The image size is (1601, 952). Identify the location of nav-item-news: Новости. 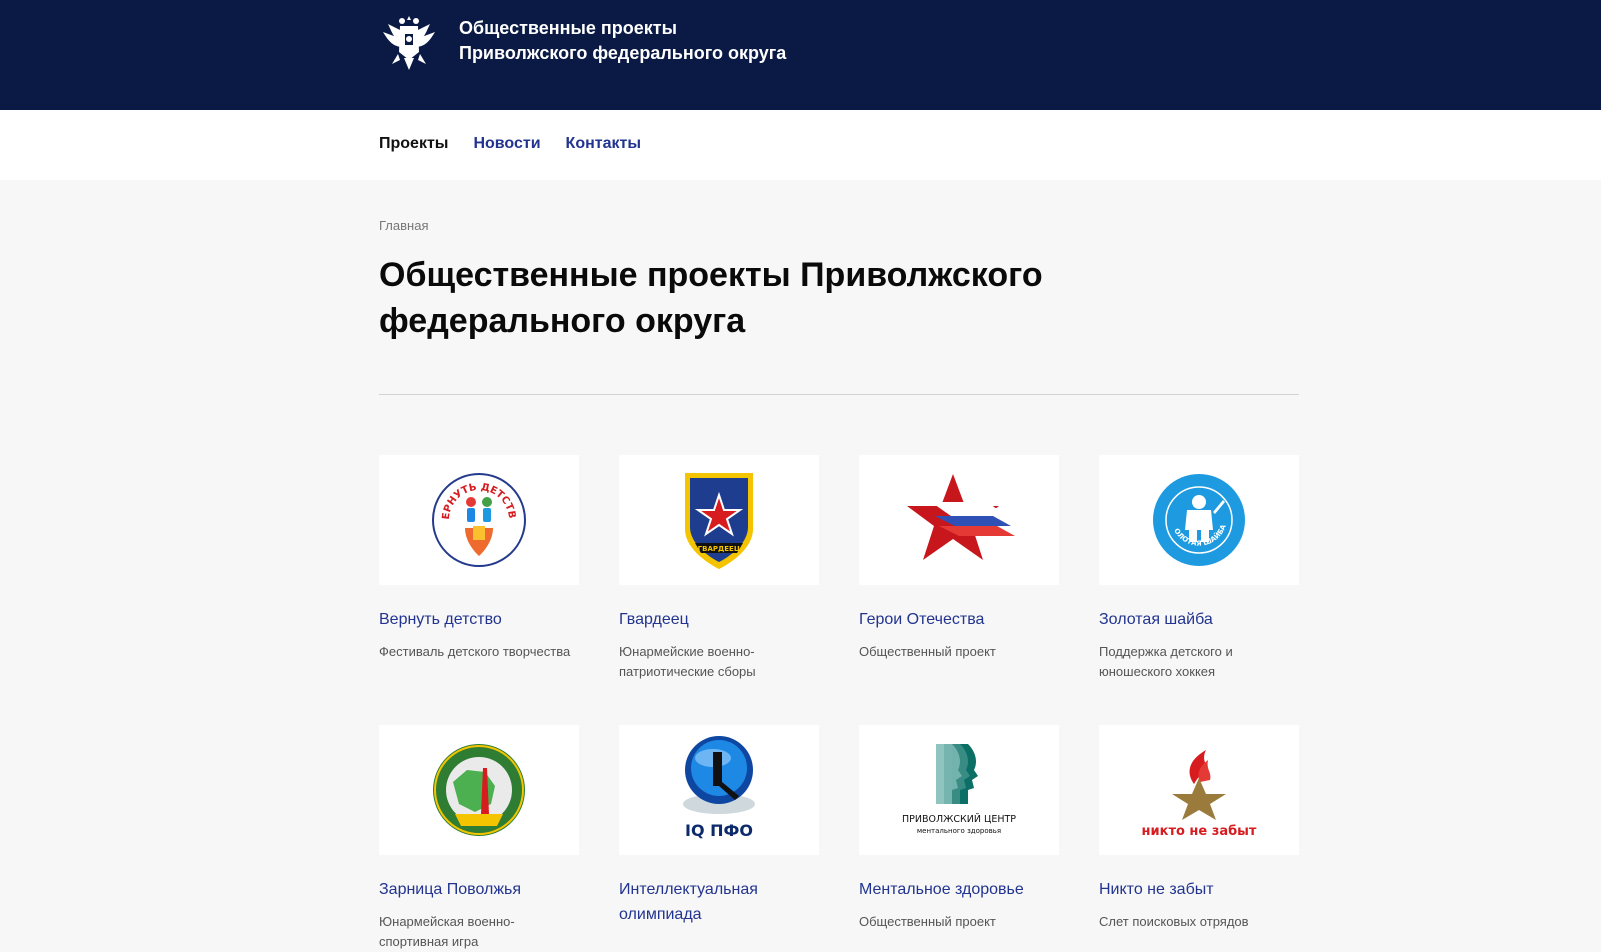
(506, 144).